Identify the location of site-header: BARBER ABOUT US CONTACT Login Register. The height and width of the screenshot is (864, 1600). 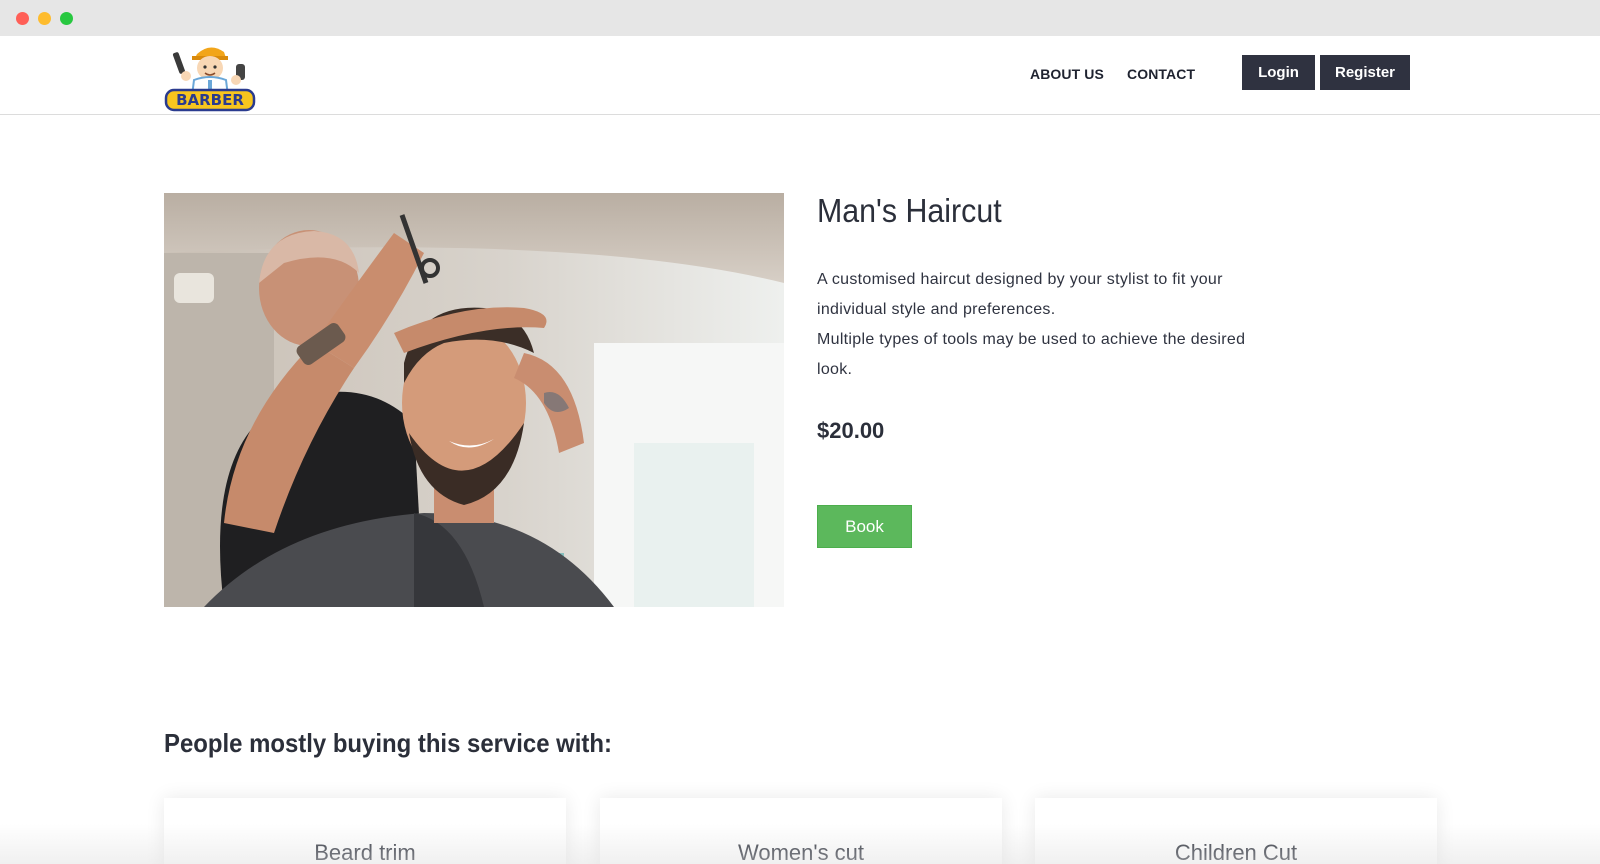
(800, 75).